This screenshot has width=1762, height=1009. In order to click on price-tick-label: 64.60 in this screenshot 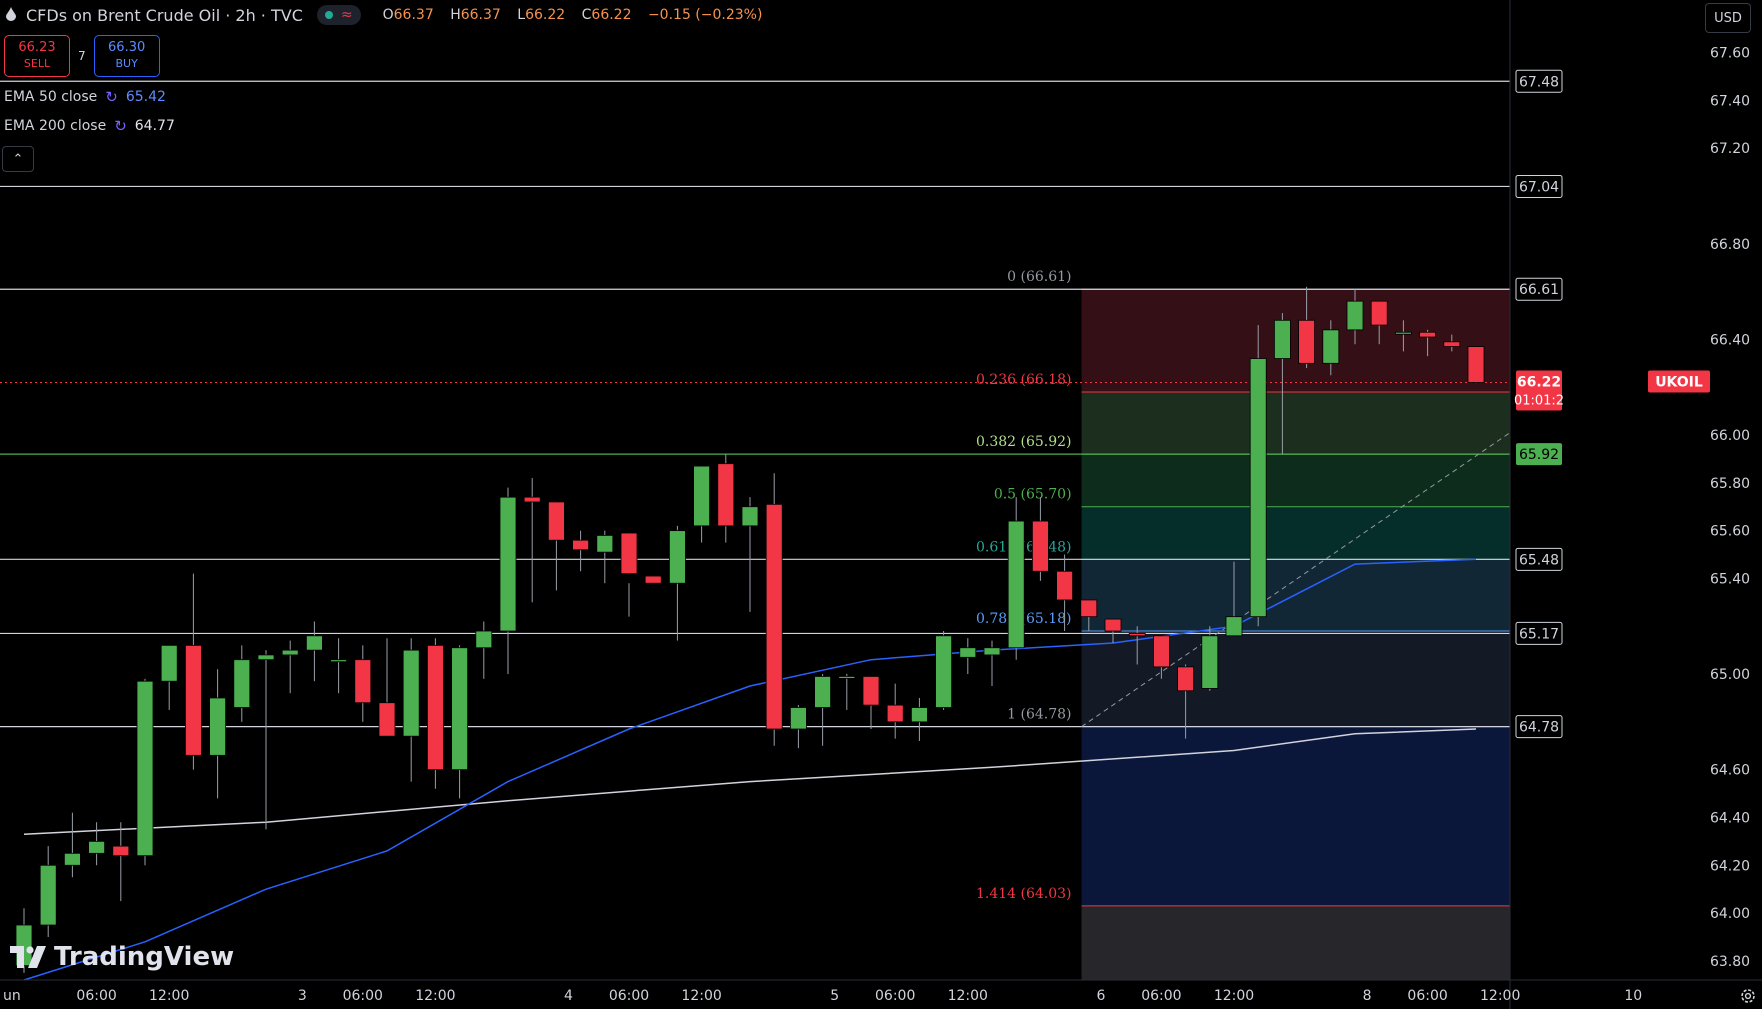, I will do `click(1730, 771)`.